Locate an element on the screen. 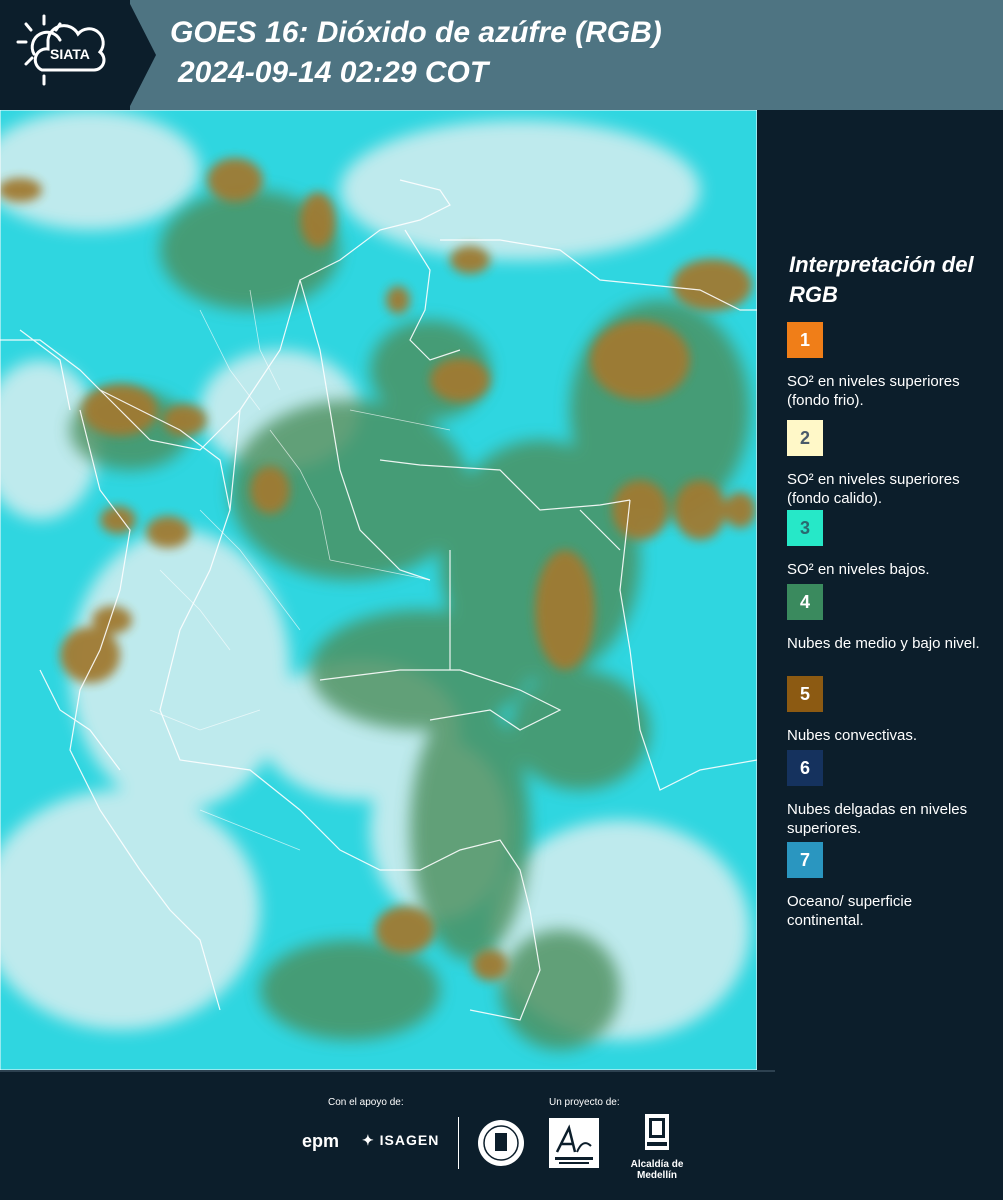  area-metropolitana-logo is located at coordinates (574, 1143).